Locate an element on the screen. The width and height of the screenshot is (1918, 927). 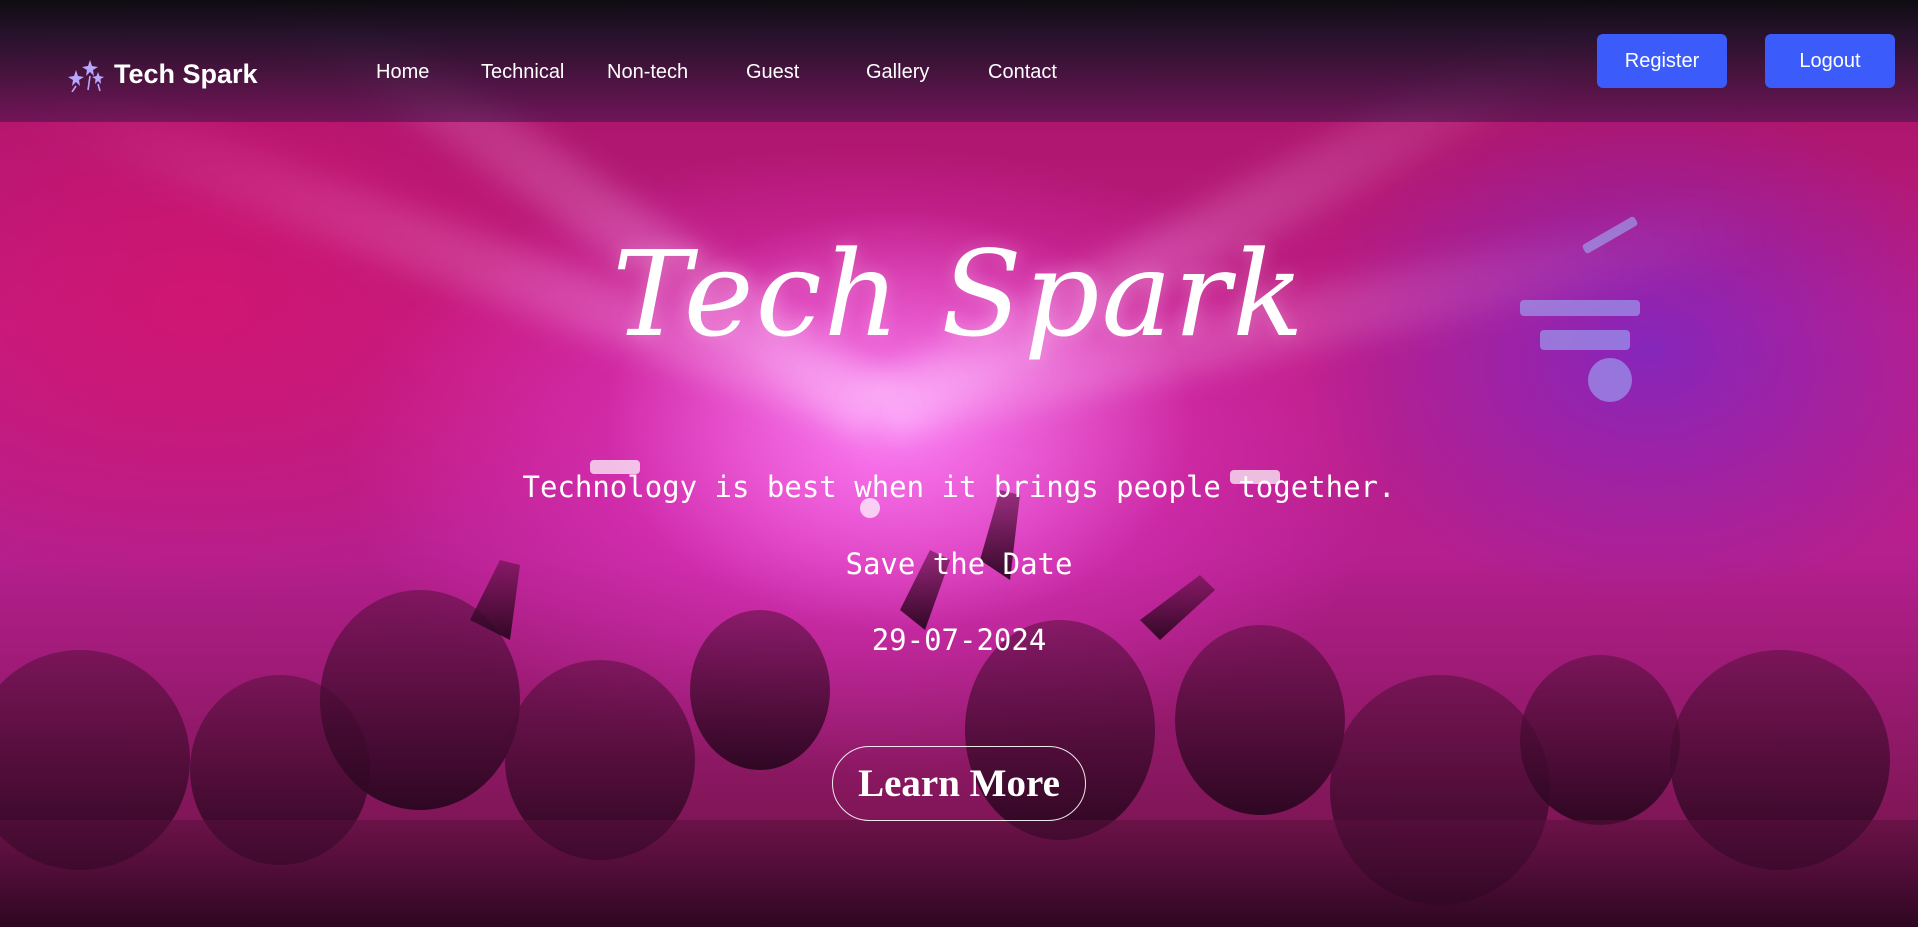
brand-name: Tech Spark is located at coordinates (186, 73).